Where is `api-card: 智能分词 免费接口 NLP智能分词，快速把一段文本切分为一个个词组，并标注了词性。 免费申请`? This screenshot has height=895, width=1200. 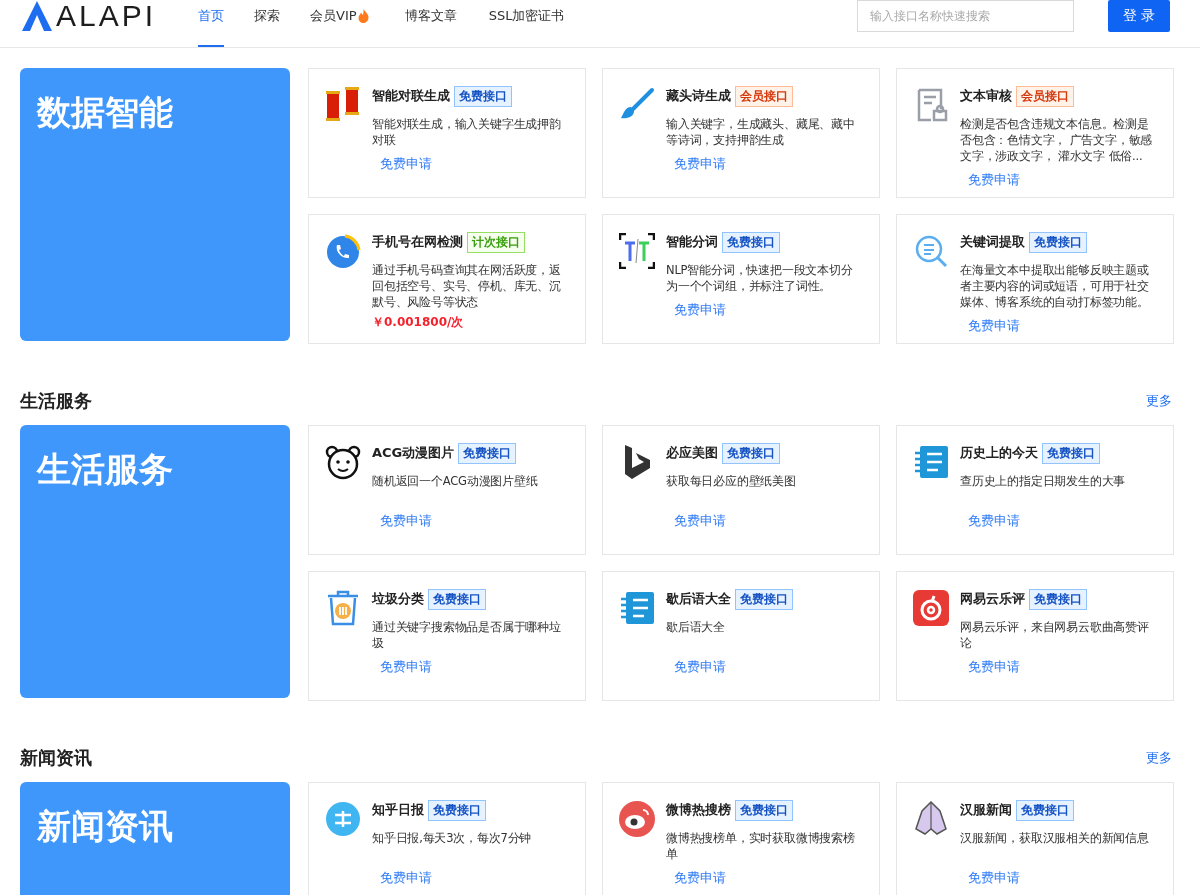
api-card: 智能分词 免费接口 NLP智能分词，快速把一段文本切分为一个个词组，并标注了词性。 免费申请 is located at coordinates (741, 279).